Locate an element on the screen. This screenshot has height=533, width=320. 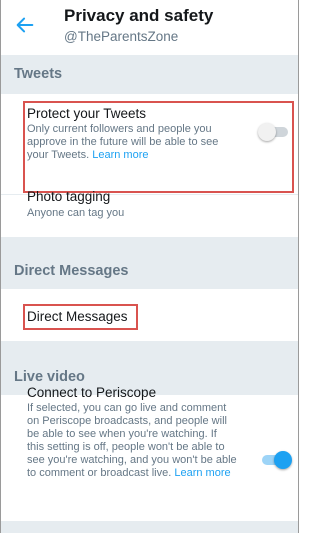
connect-periscope-title: Connect to Periscope is located at coordinates (92, 392).